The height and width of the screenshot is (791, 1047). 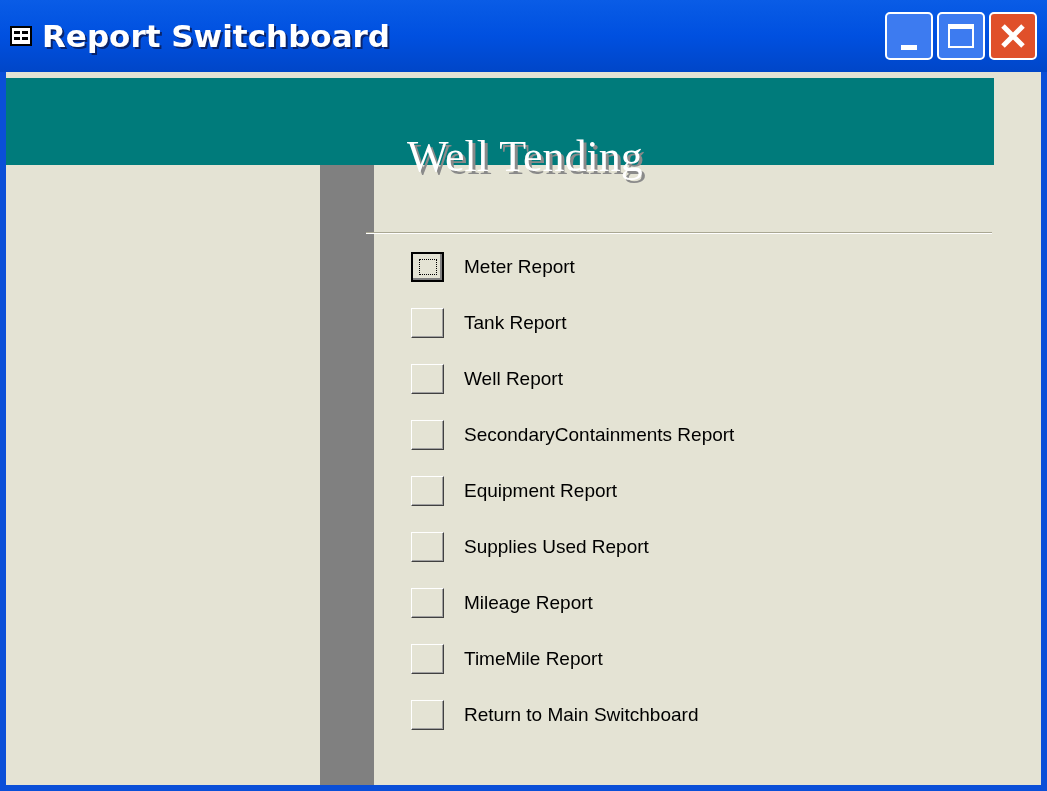 What do you see at coordinates (599, 434) in the screenshot?
I see `button-label: SecondaryContainments Report` at bounding box center [599, 434].